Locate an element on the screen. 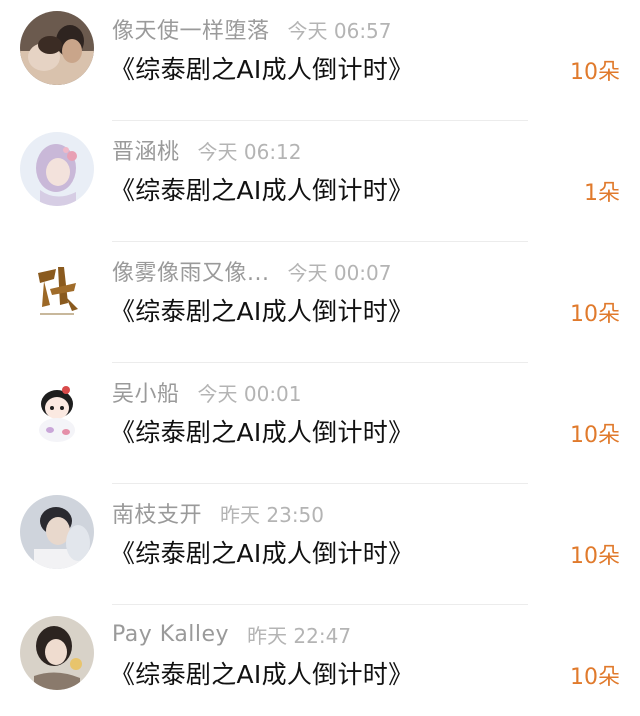 The image size is (640, 716). item-meta: Pay Kalley 昨天 22:47 is located at coordinates (231, 634).